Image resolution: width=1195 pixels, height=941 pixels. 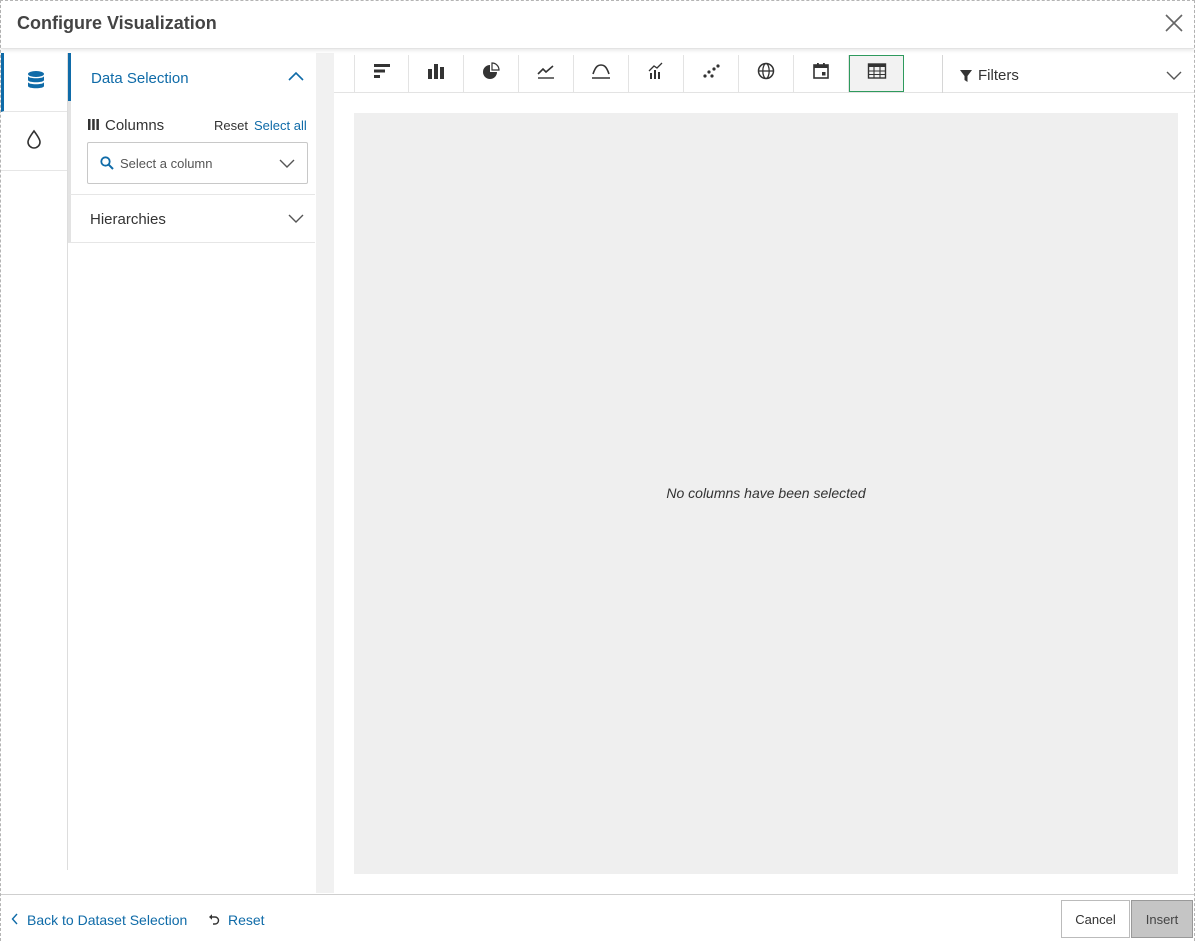 I want to click on filters-dropdown: Filters, so click(x=1068, y=74).